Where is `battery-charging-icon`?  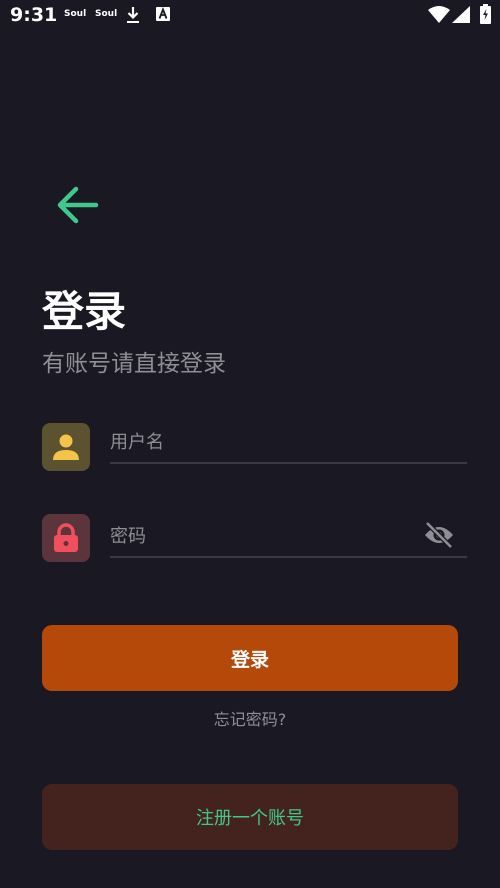
battery-charging-icon is located at coordinates (485, 14).